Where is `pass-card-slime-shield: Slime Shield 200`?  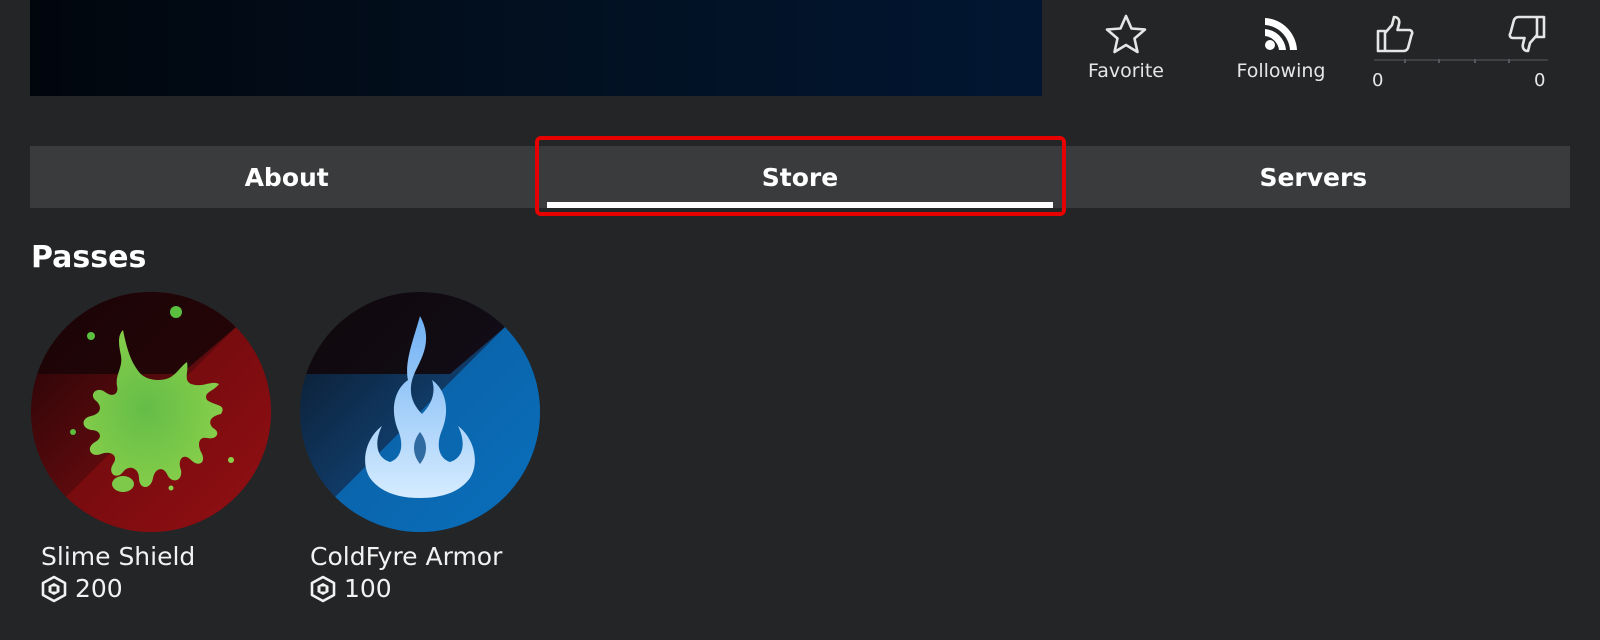
pass-card-slime-shield: Slime Shield 200 is located at coordinates (151, 447).